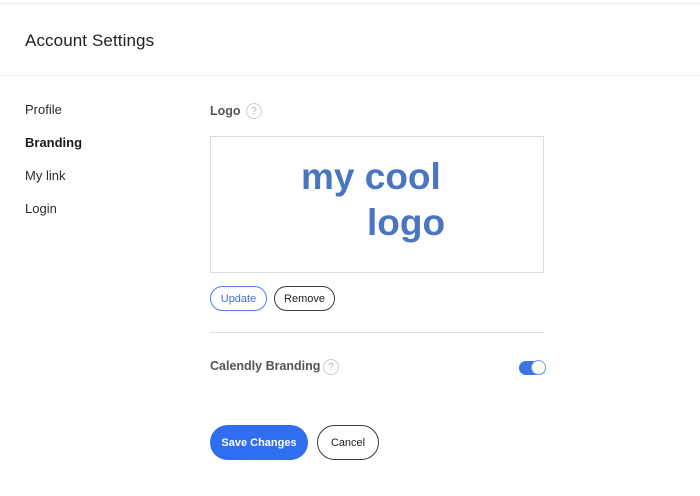 This screenshot has height=496, width=700. Describe the element at coordinates (100, 151) in the screenshot. I see `sidebar-item-branding: Branding` at that location.